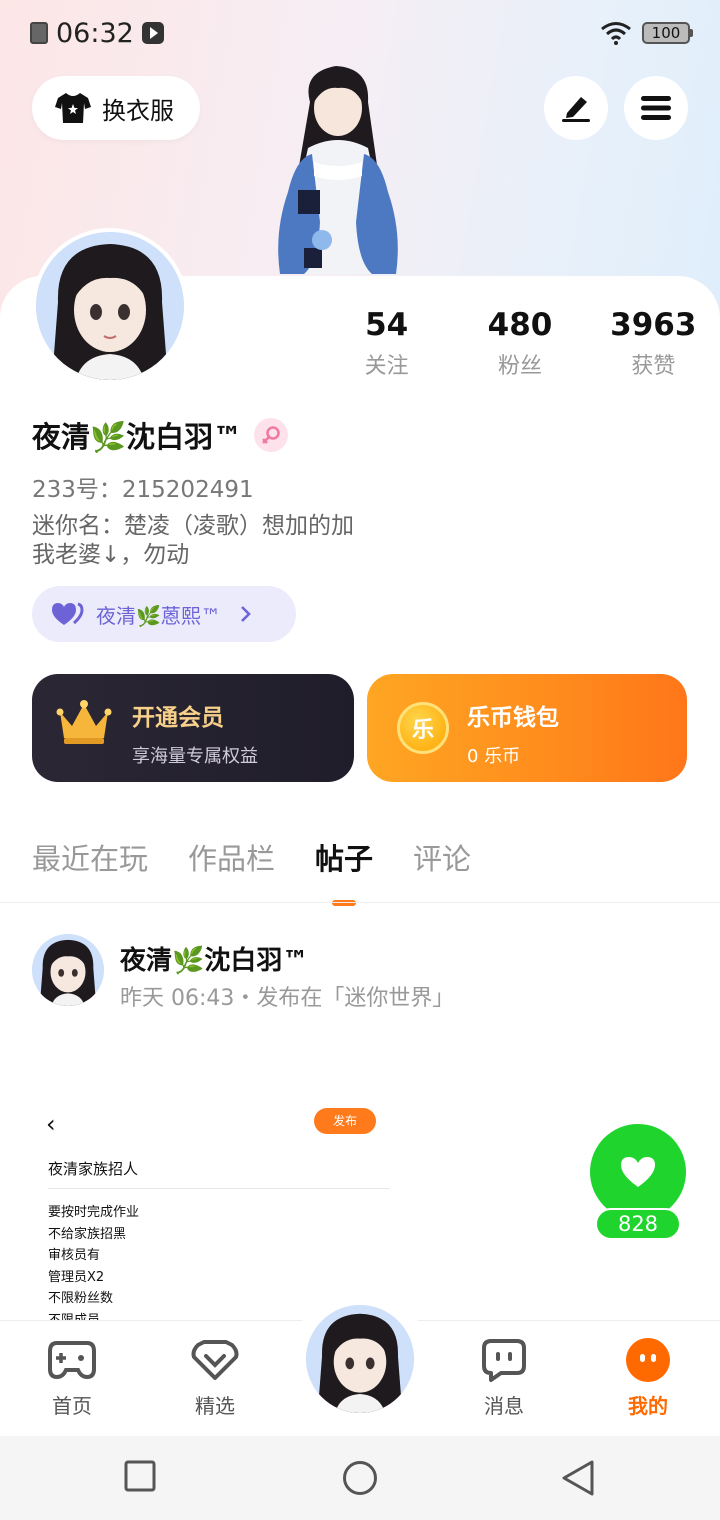 The width and height of the screenshot is (720, 1520). Describe the element at coordinates (513, 718) in the screenshot. I see `wallet-title: 乐币钱包` at that location.